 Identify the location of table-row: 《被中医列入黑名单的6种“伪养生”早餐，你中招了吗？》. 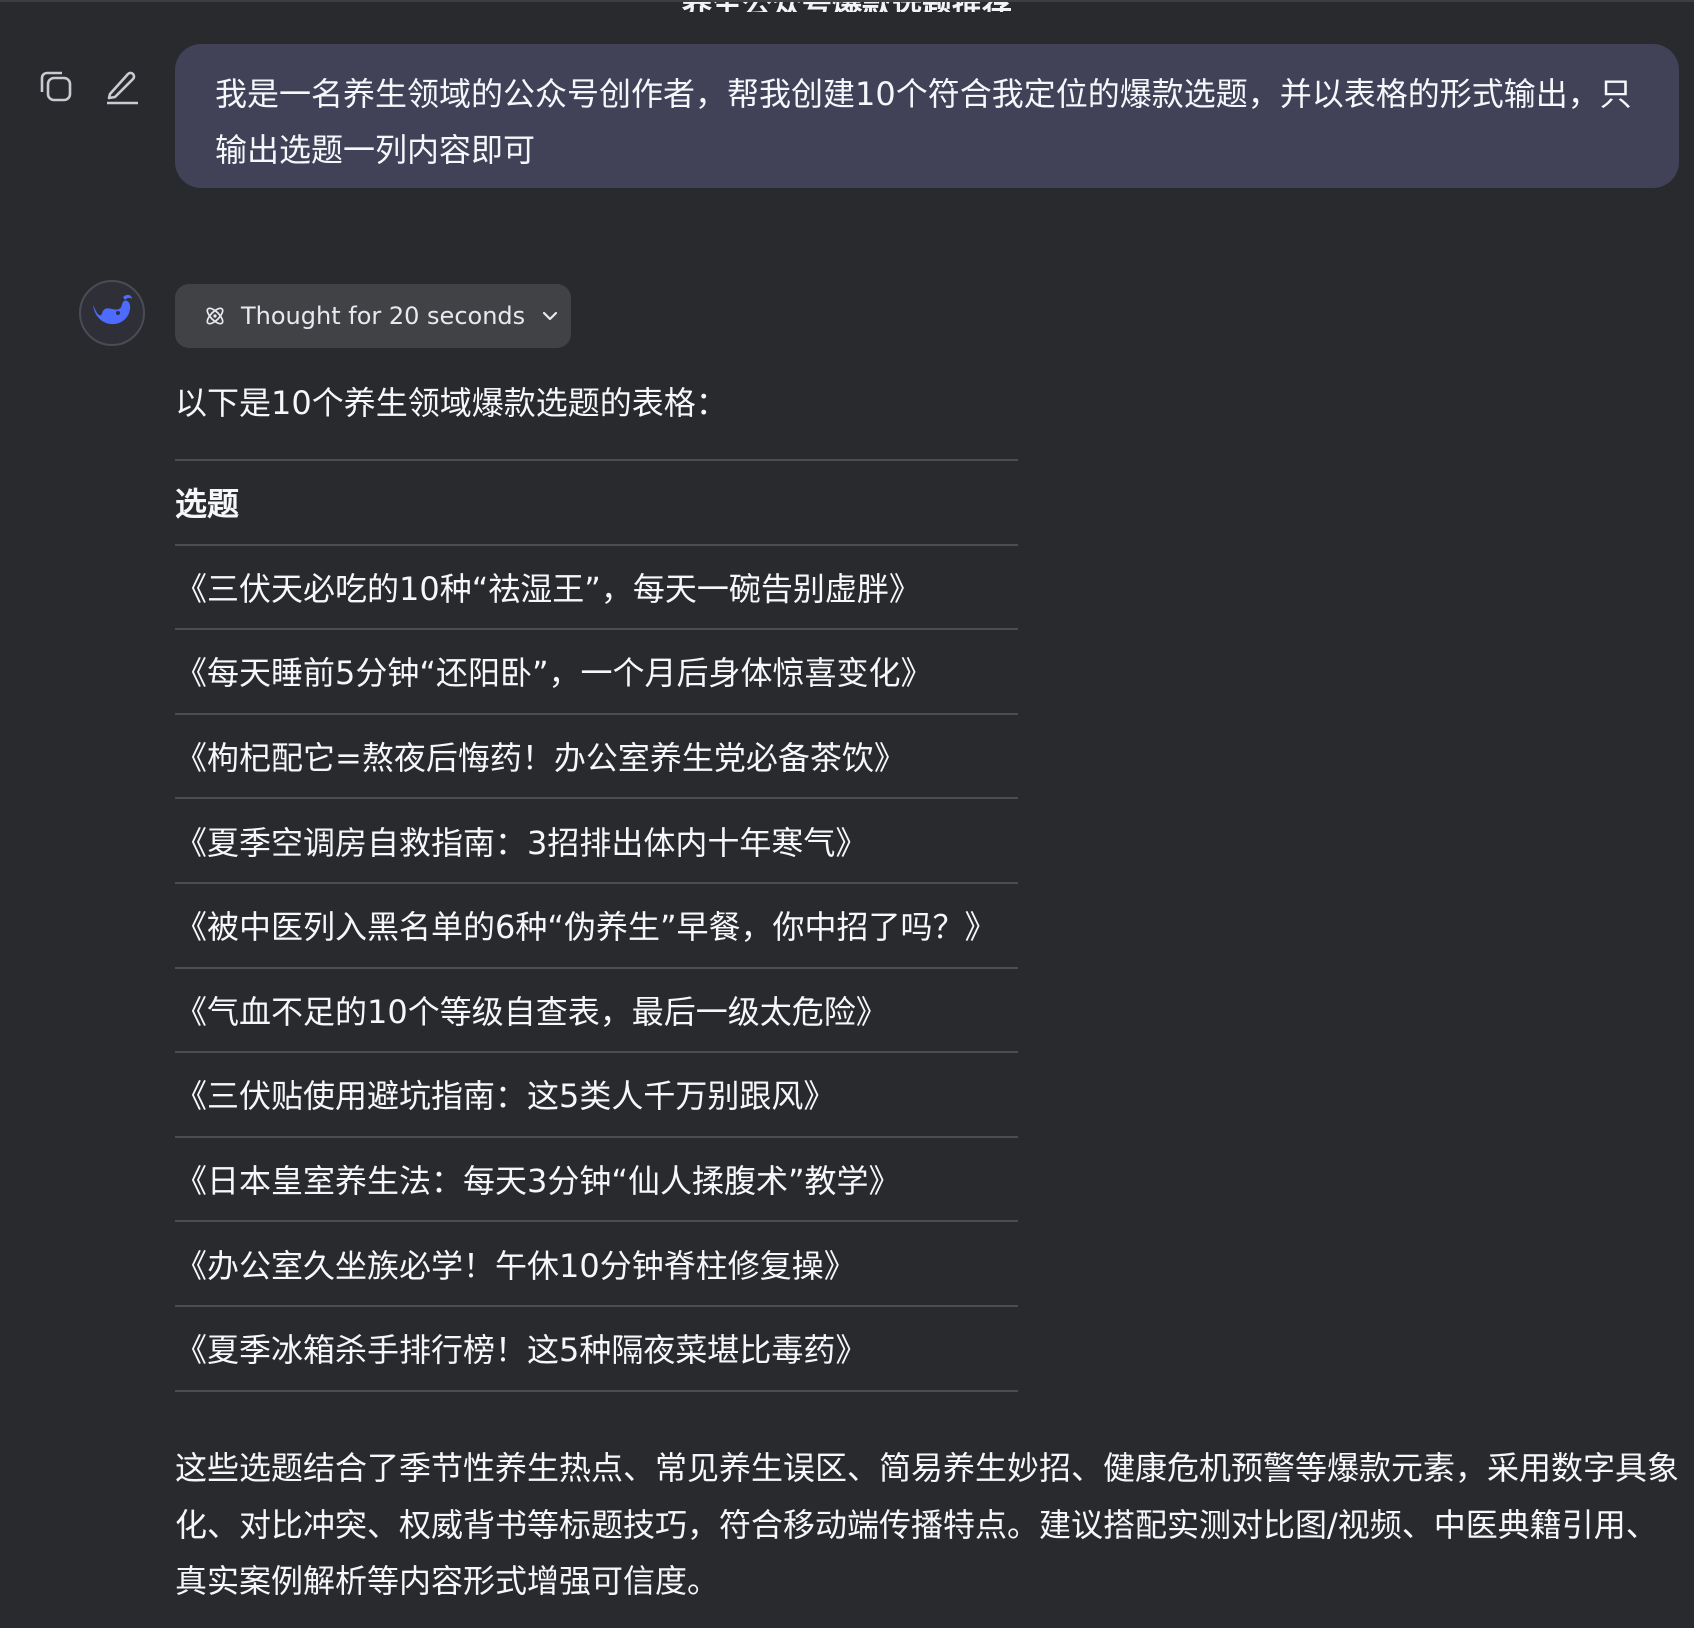
(596, 924).